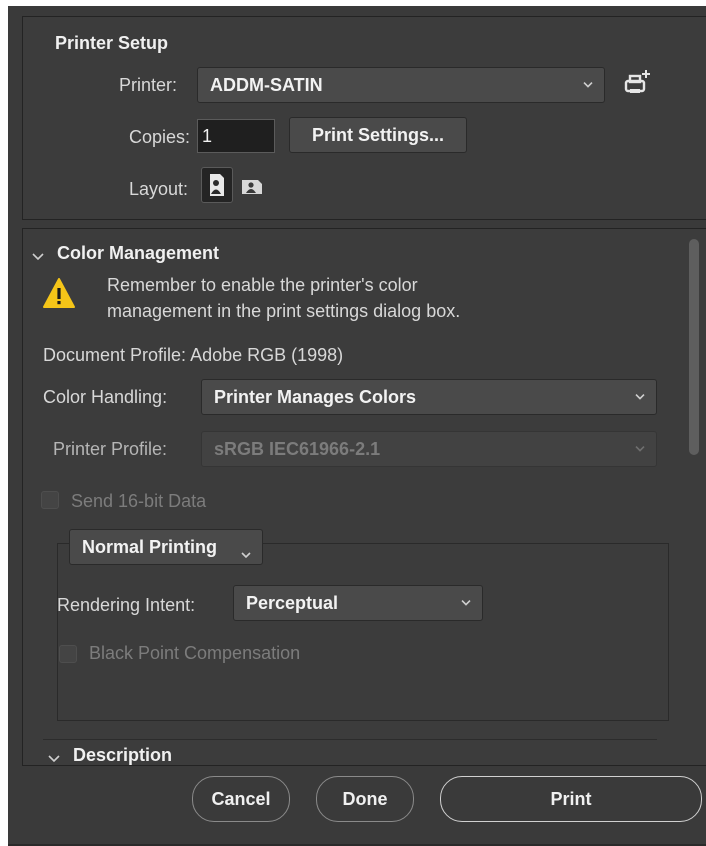 This screenshot has width=706, height=846. Describe the element at coordinates (365, 799) in the screenshot. I see `done-button: Done` at that location.